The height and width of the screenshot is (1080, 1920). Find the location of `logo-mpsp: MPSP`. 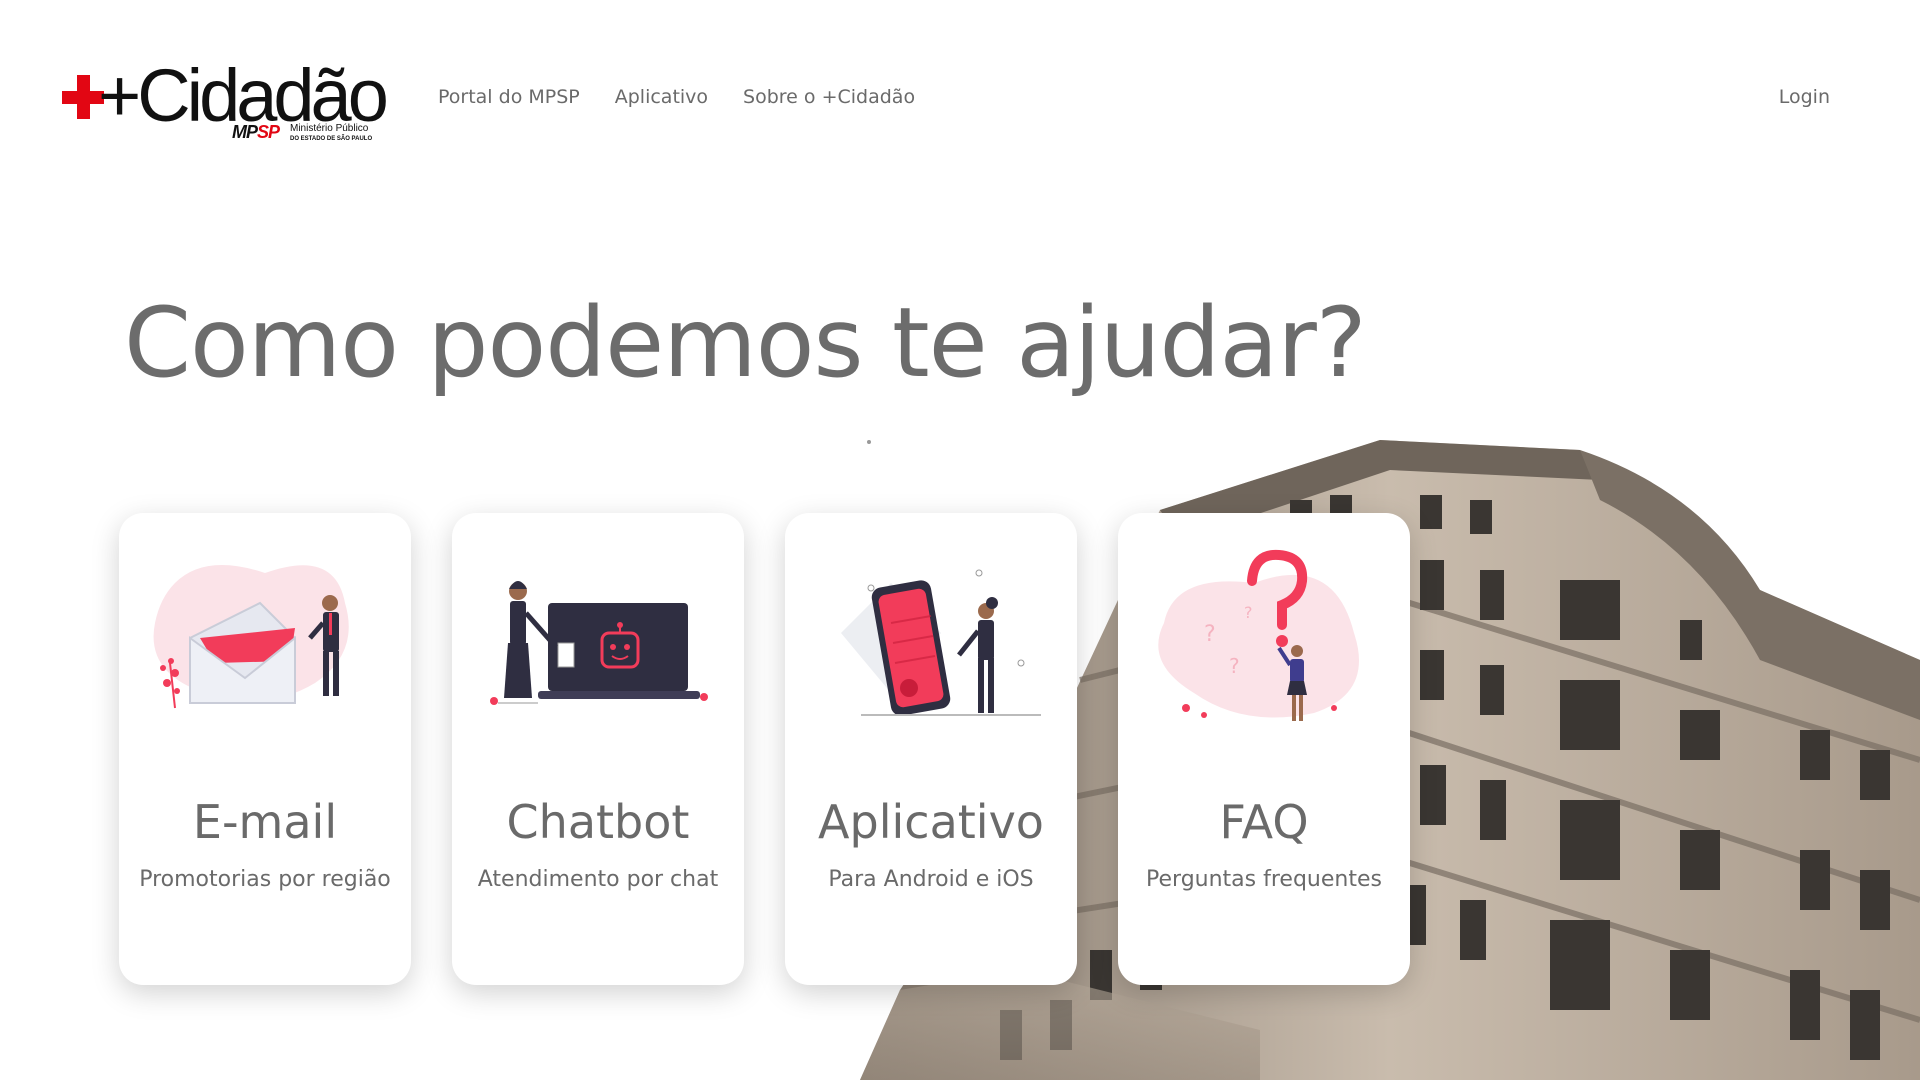

logo-mpsp: MPSP is located at coordinates (256, 132).